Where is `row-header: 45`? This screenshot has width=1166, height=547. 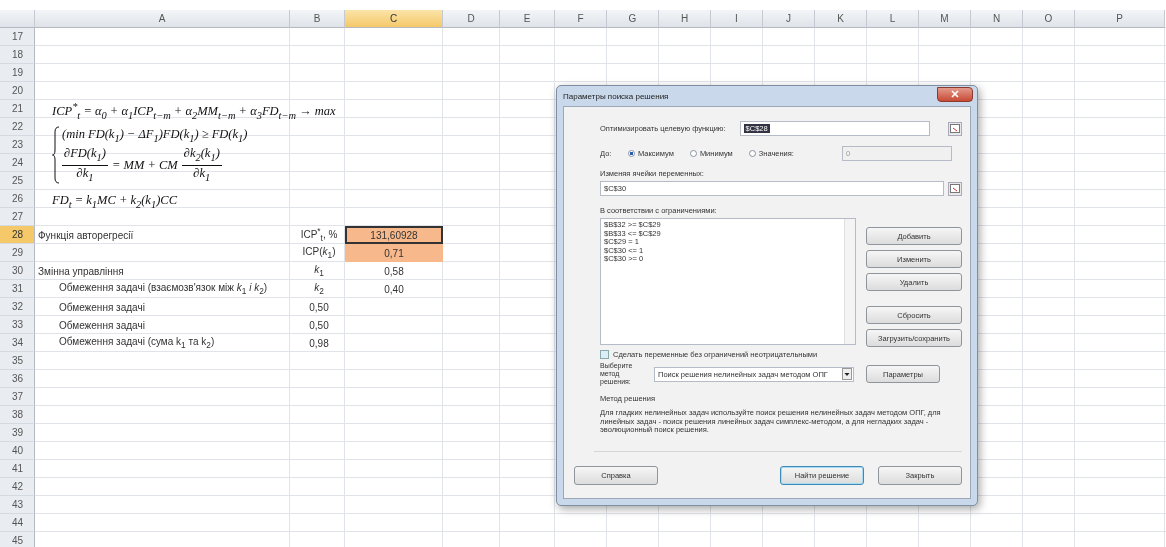 row-header: 45 is located at coordinates (17, 539).